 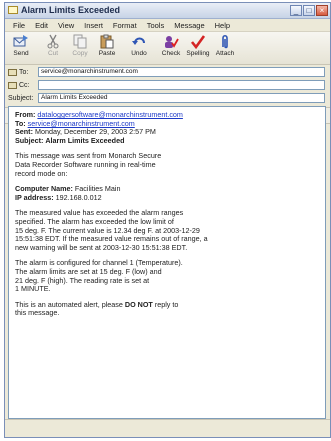 What do you see at coordinates (80, 41) in the screenshot?
I see `copy-icon` at bounding box center [80, 41].